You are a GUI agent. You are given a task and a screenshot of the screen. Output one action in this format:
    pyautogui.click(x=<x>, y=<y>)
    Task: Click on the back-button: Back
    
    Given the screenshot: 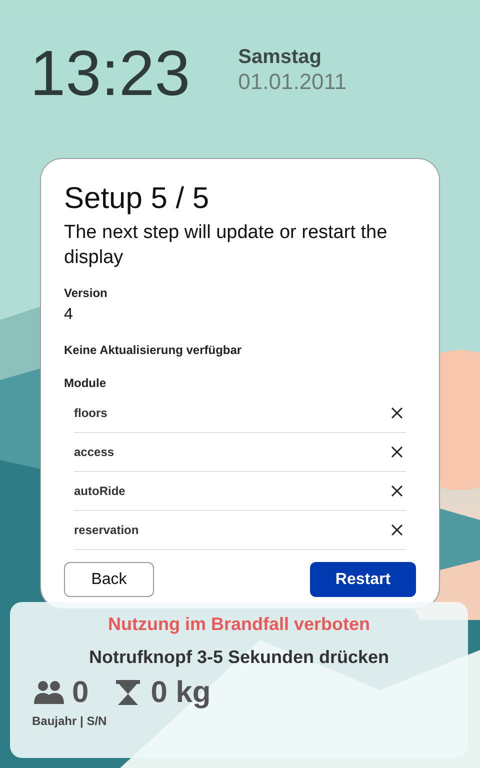 What is the action you would take?
    pyautogui.click(x=109, y=579)
    